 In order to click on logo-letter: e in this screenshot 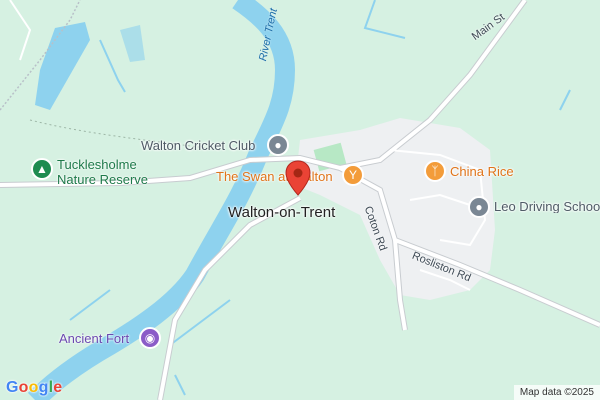, I will do `click(58, 387)`.